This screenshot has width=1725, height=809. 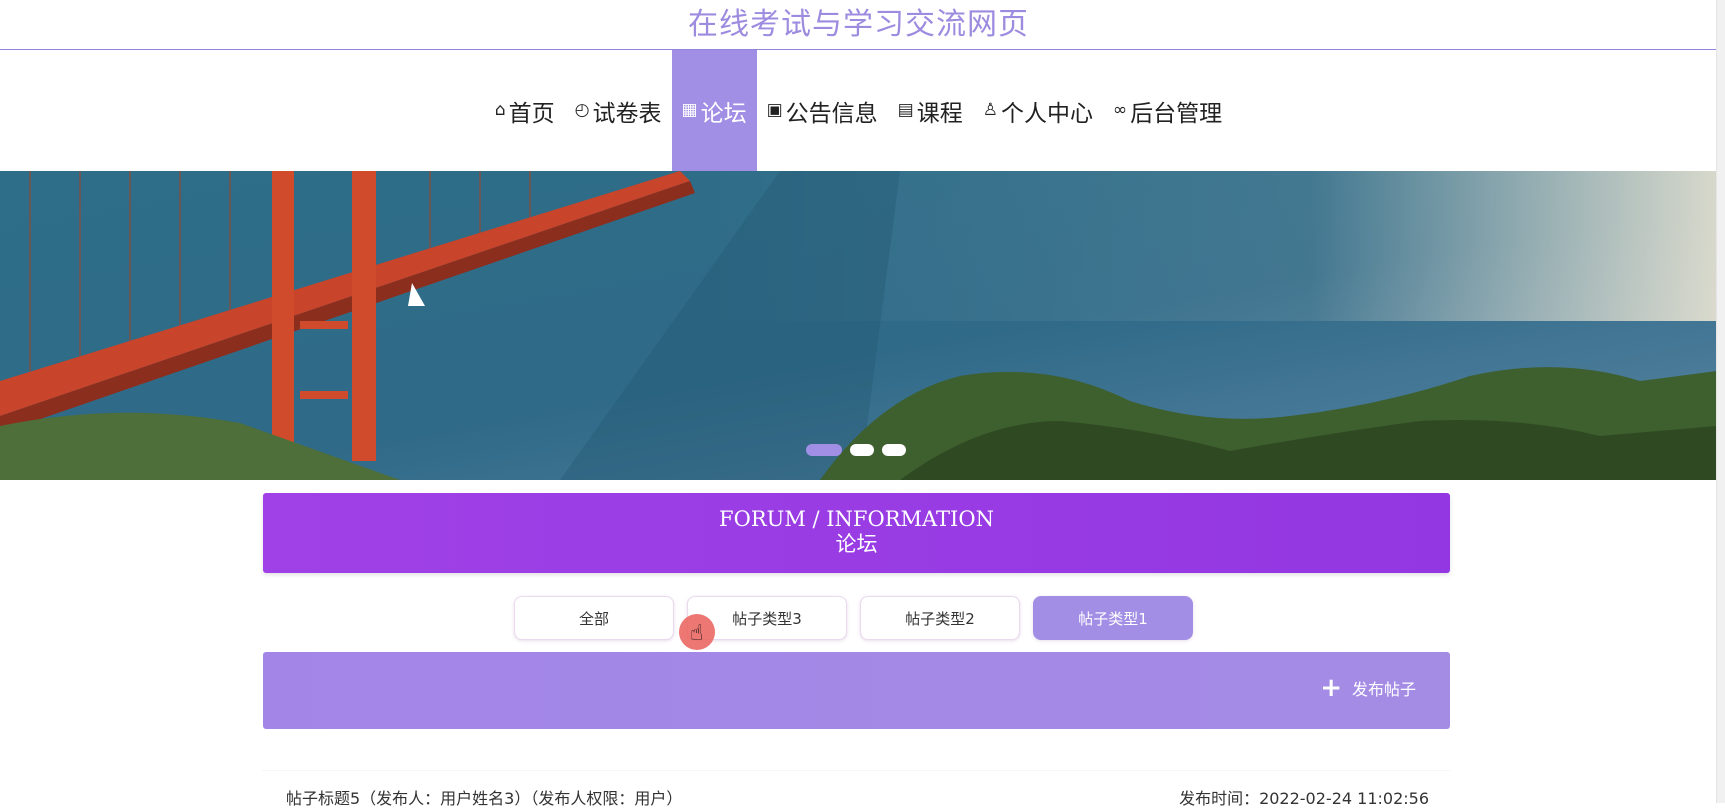 What do you see at coordinates (940, 618) in the screenshot?
I see `filter-type2-button: 帖子类型2` at bounding box center [940, 618].